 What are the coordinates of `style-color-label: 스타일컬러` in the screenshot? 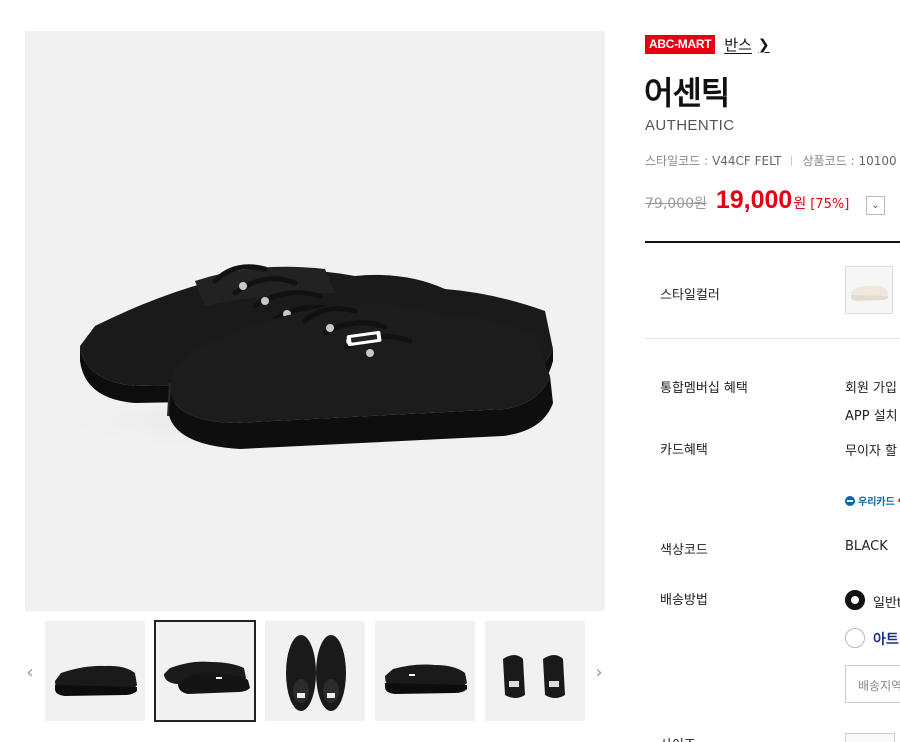 It's located at (690, 295).